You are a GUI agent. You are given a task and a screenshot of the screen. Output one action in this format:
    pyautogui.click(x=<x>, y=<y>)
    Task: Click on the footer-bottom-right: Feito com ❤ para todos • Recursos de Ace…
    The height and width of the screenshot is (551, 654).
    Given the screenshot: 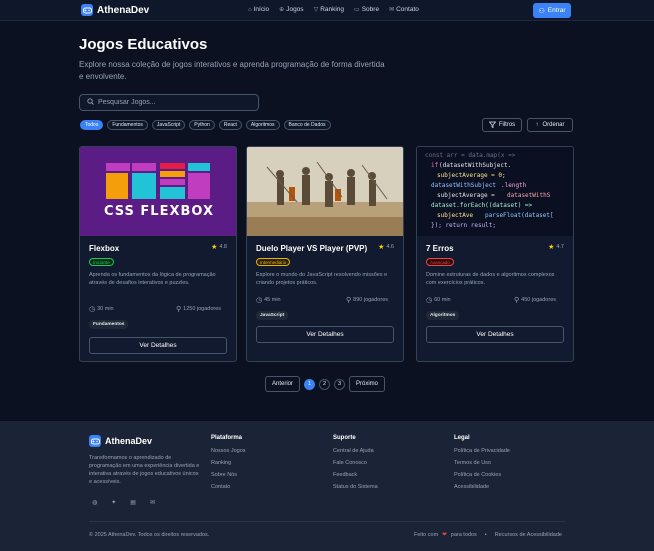 What is the action you would take?
    pyautogui.click(x=488, y=535)
    